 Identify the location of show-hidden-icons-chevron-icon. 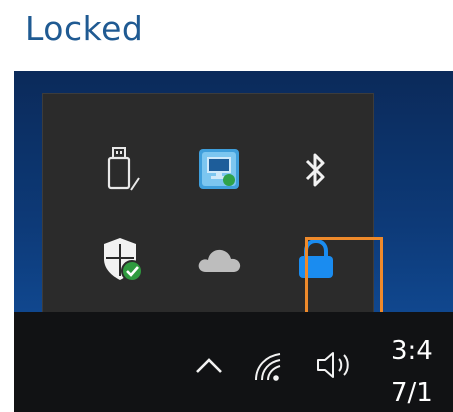
(209, 366).